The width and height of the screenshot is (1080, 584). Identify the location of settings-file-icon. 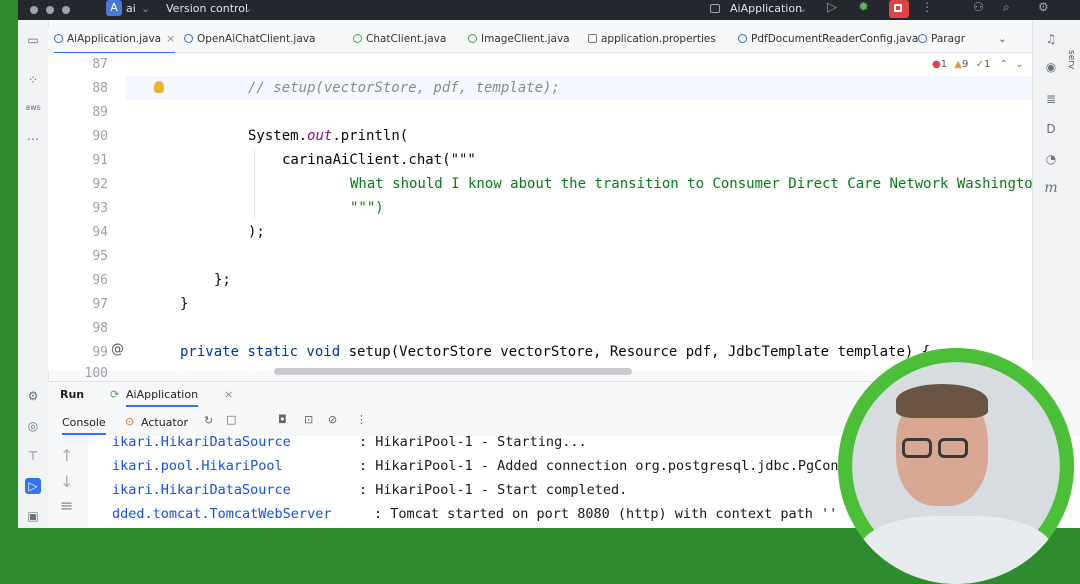
(592, 38).